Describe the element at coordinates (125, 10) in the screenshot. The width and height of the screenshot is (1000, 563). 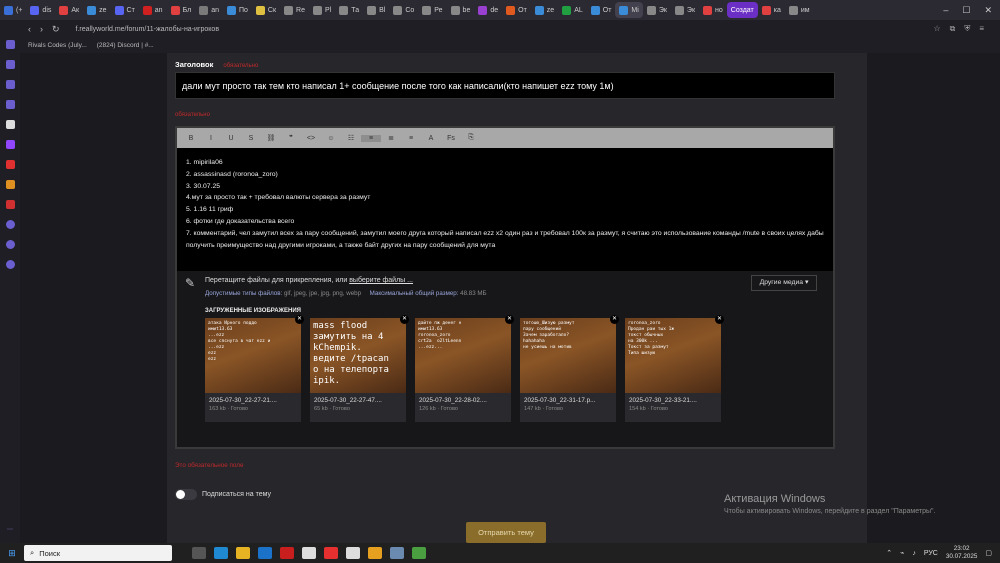
I see `browser-tab: Ст` at that location.